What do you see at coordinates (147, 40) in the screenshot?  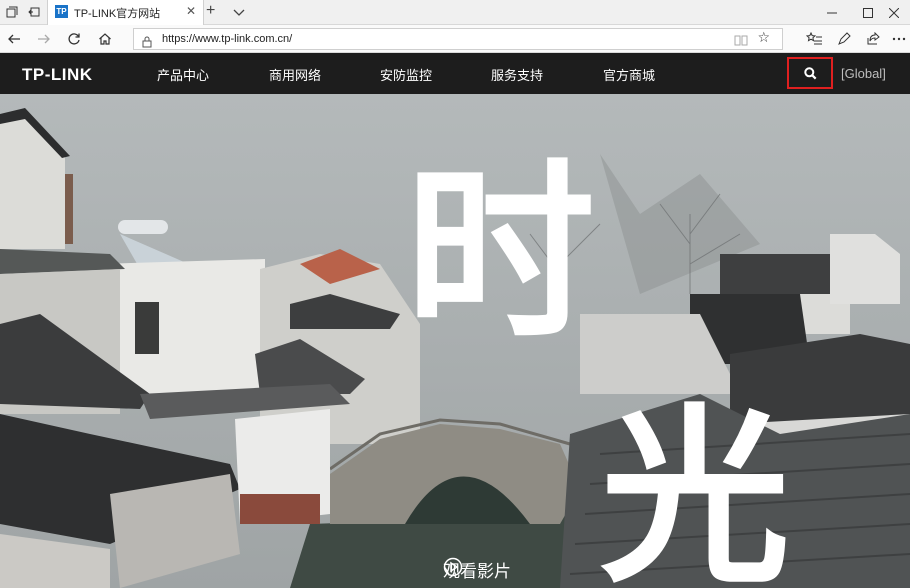 I see `lock-icon` at bounding box center [147, 40].